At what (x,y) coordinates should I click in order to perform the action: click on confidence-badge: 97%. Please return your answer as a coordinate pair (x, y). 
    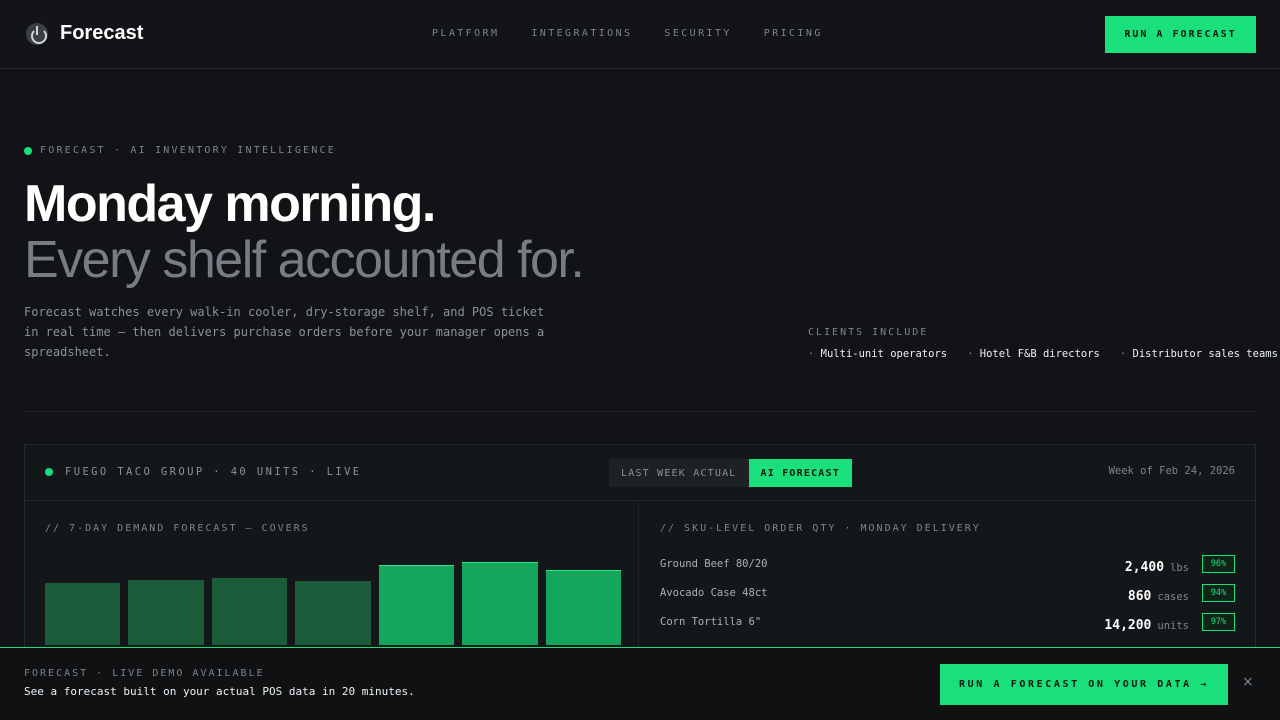
    Looking at the image, I should click on (1218, 622).